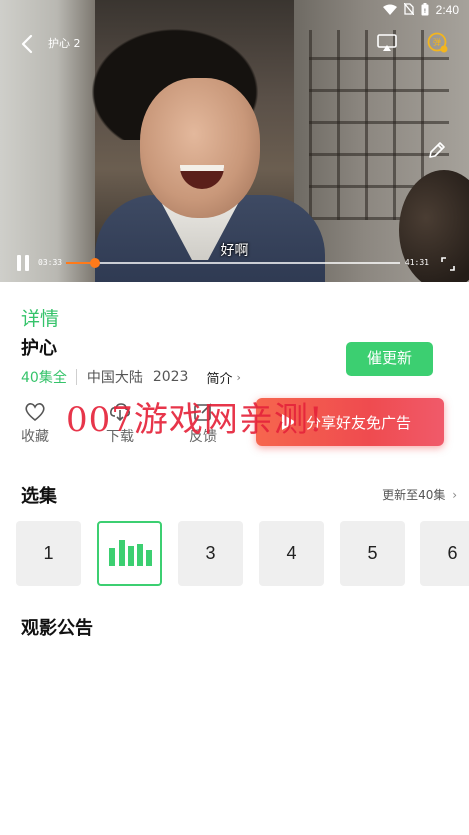 The height and width of the screenshot is (835, 469). Describe the element at coordinates (35, 412) in the screenshot. I see `heart-icon` at that location.